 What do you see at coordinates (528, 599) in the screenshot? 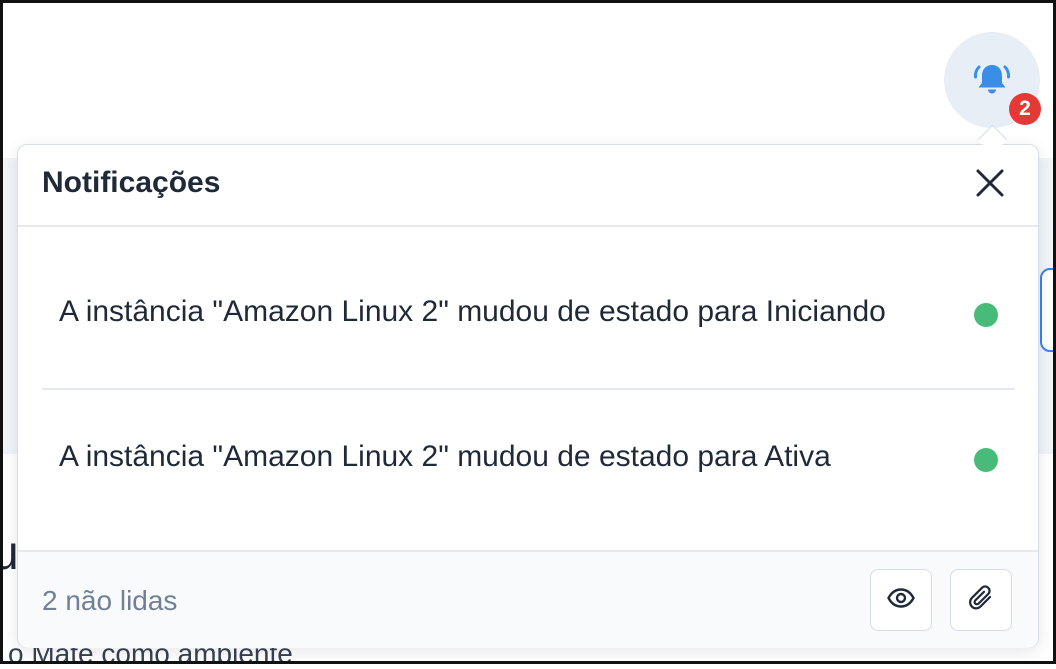
I see `panel-footer: 2 não lidas` at bounding box center [528, 599].